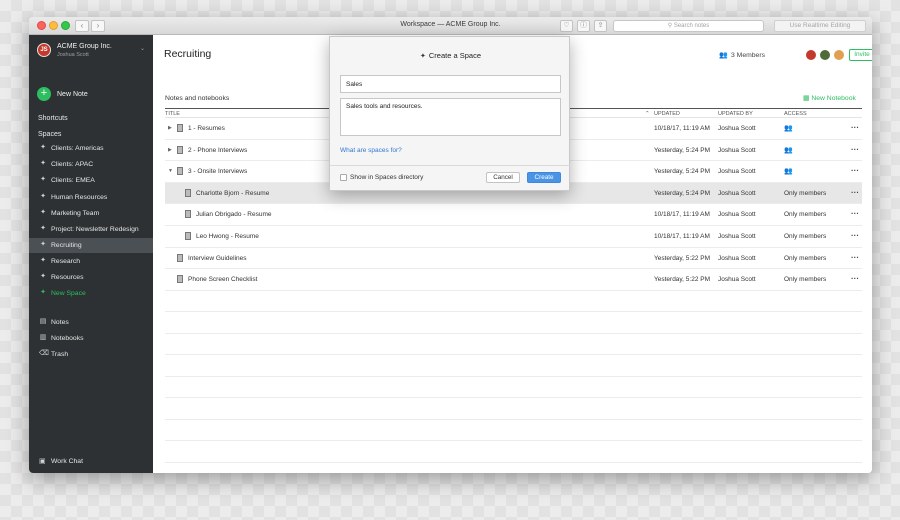 This screenshot has width=900, height=520. I want to click on sidebar-item-recruiting: ✦ Recruiting, so click(91, 245).